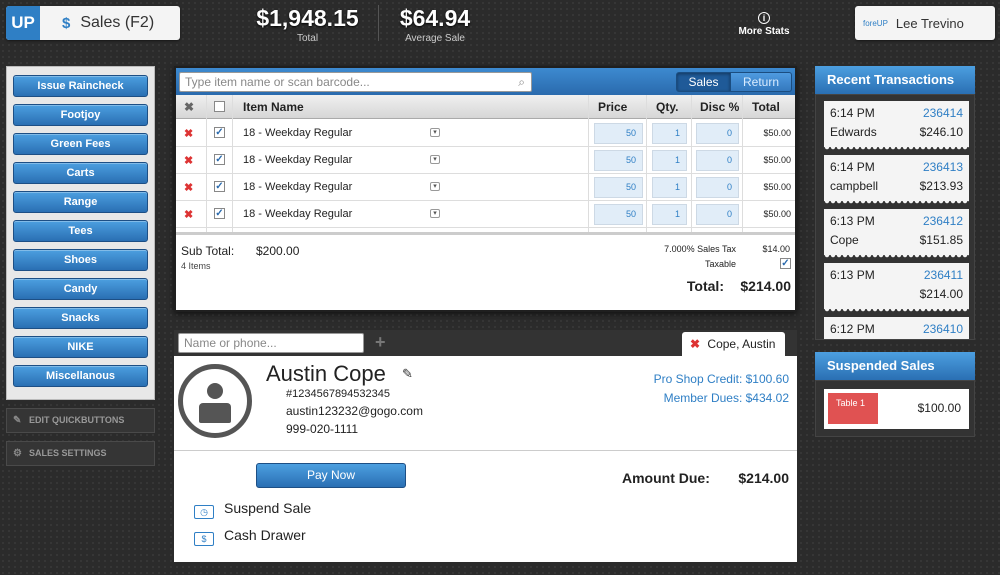  I want to click on transaction-id-link: 236412, so click(943, 221).